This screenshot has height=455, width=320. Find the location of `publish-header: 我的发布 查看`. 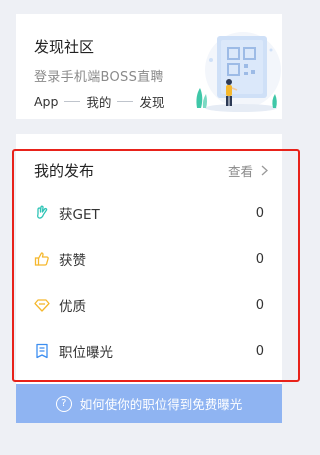

publish-header: 我的发布 查看 is located at coordinates (151, 170).